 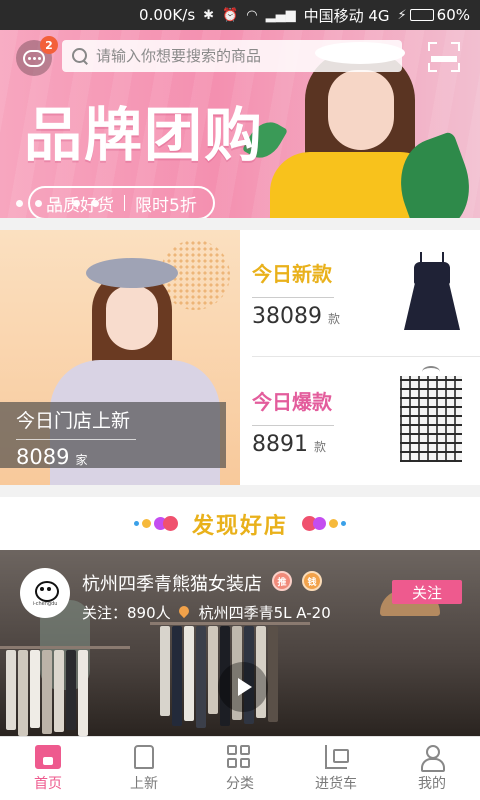 I want to click on grid-icon, so click(x=240, y=756).